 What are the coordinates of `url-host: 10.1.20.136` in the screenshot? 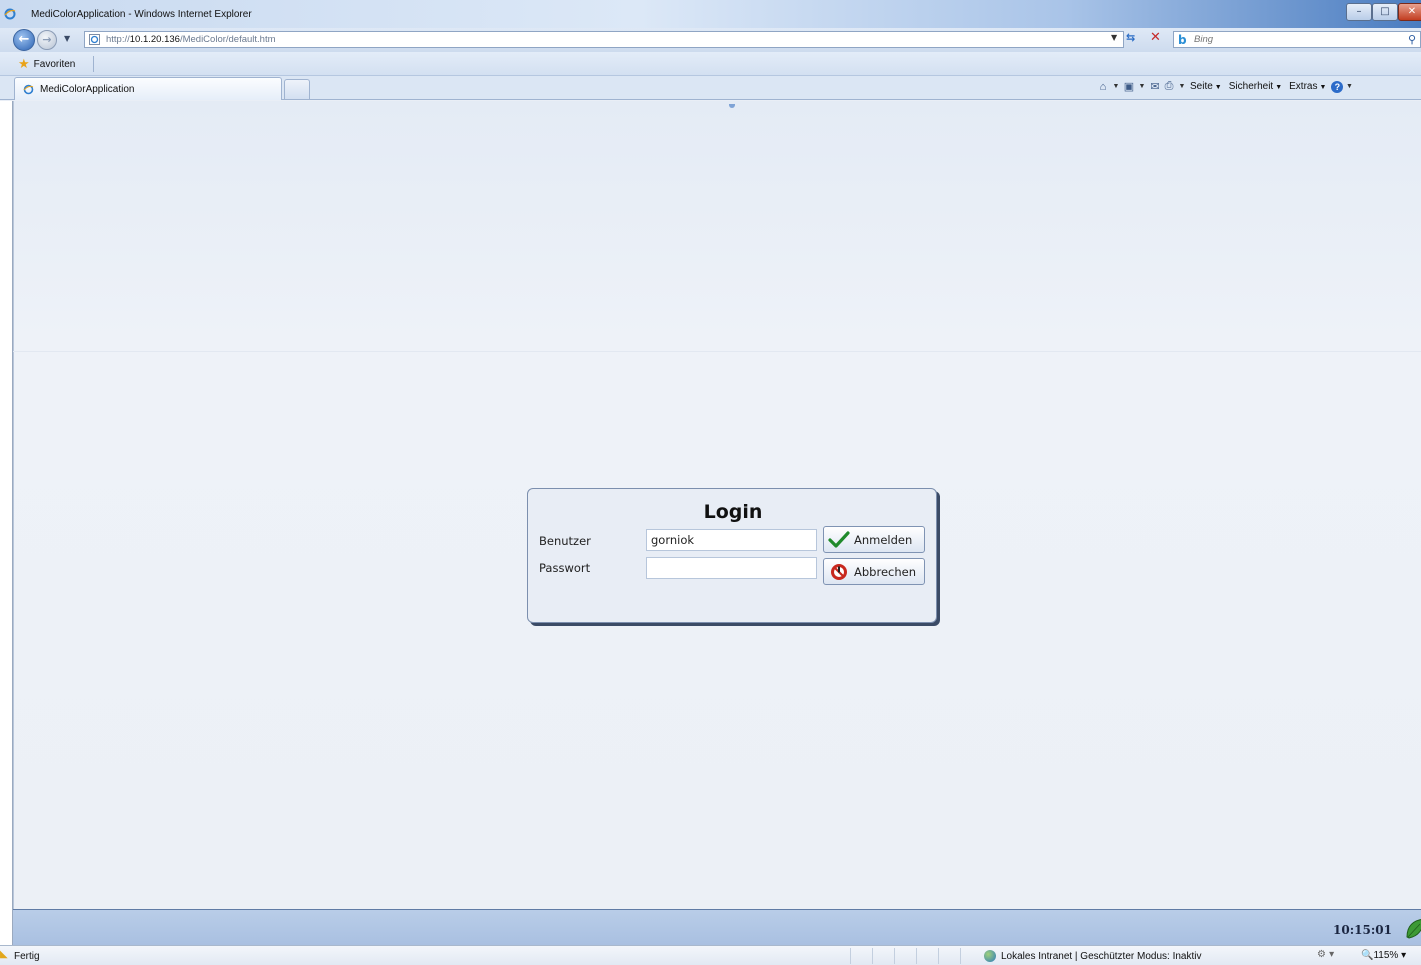 It's located at (154, 39).